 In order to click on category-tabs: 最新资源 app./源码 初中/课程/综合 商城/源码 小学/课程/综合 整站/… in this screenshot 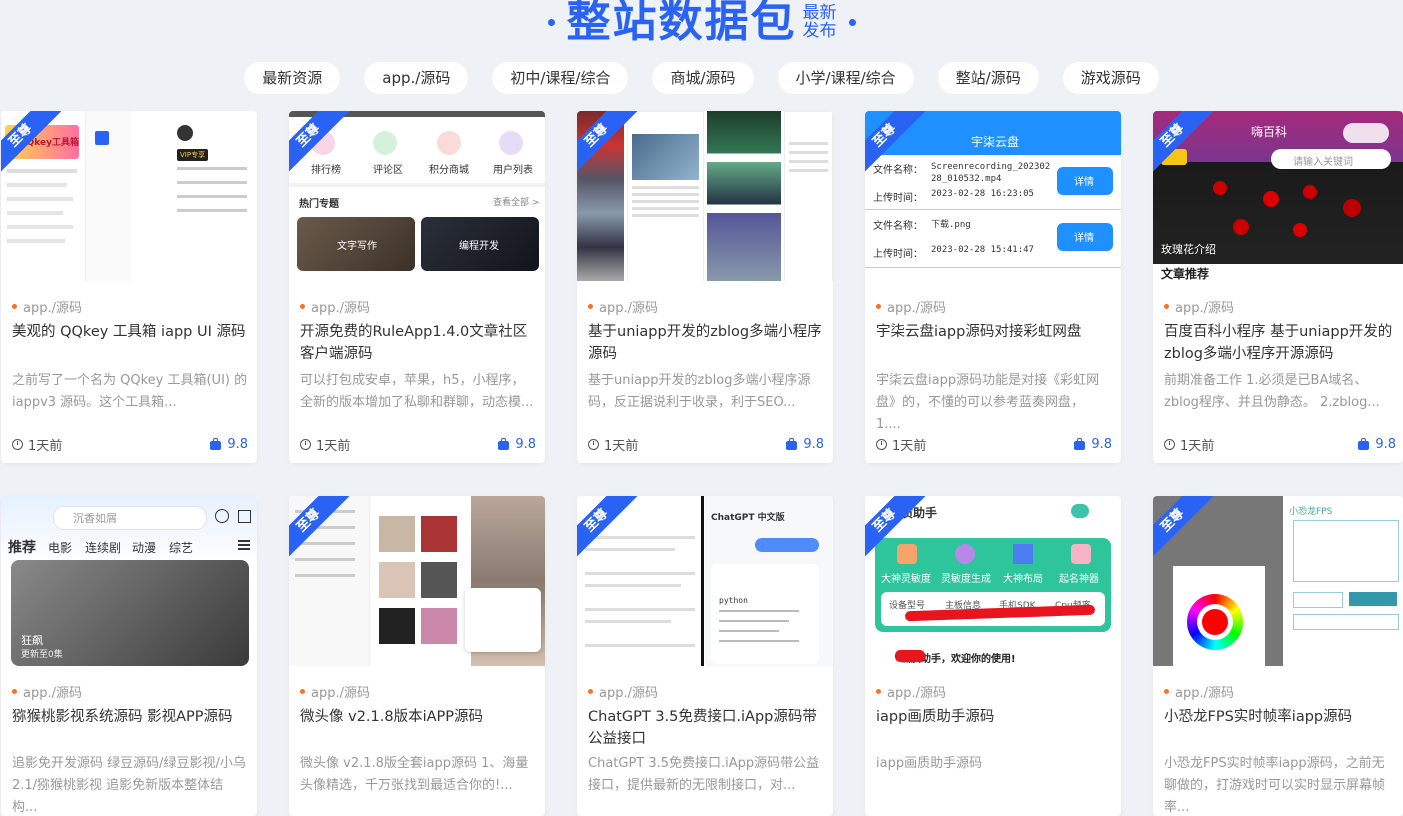, I will do `click(701, 78)`.